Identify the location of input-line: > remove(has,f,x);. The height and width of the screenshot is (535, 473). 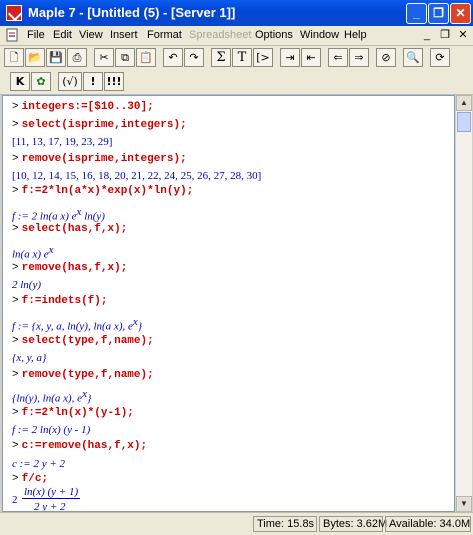
(69, 267).